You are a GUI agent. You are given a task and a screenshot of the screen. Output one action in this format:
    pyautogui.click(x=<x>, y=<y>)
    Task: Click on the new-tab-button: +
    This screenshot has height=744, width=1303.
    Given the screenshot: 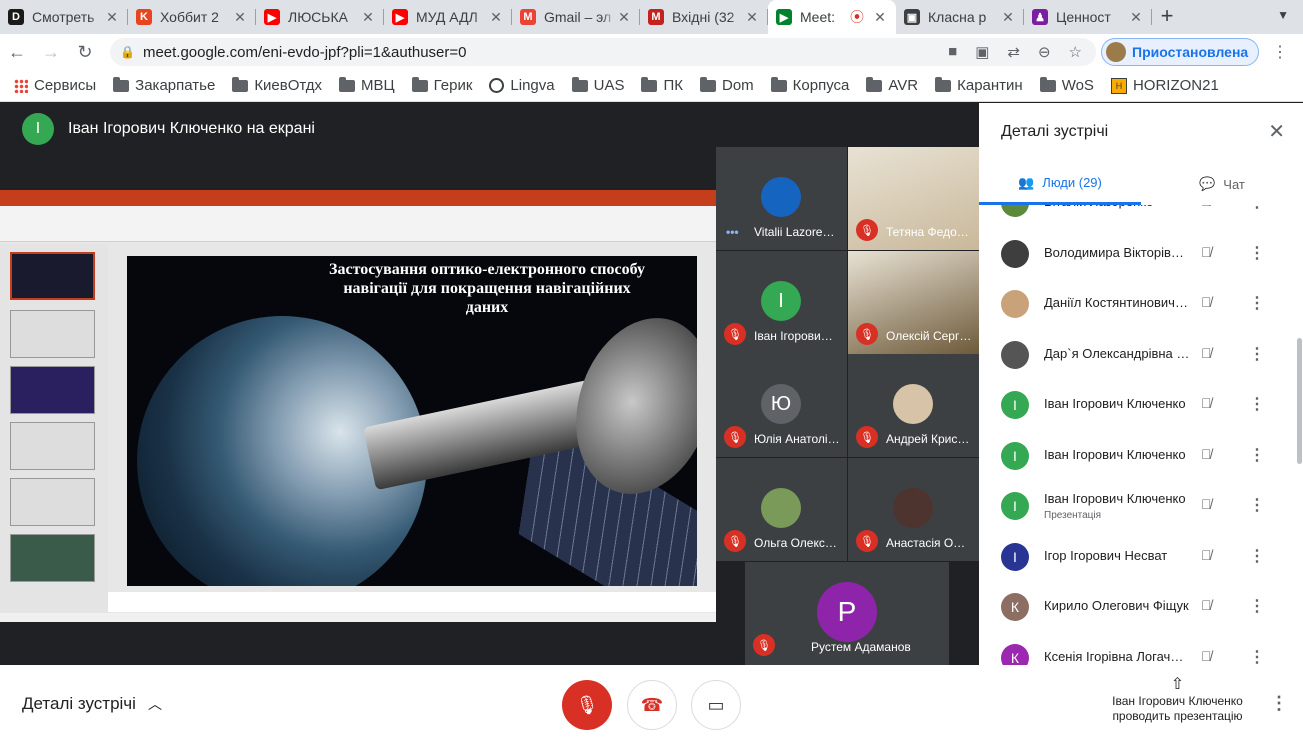 What is the action you would take?
    pyautogui.click(x=1167, y=17)
    